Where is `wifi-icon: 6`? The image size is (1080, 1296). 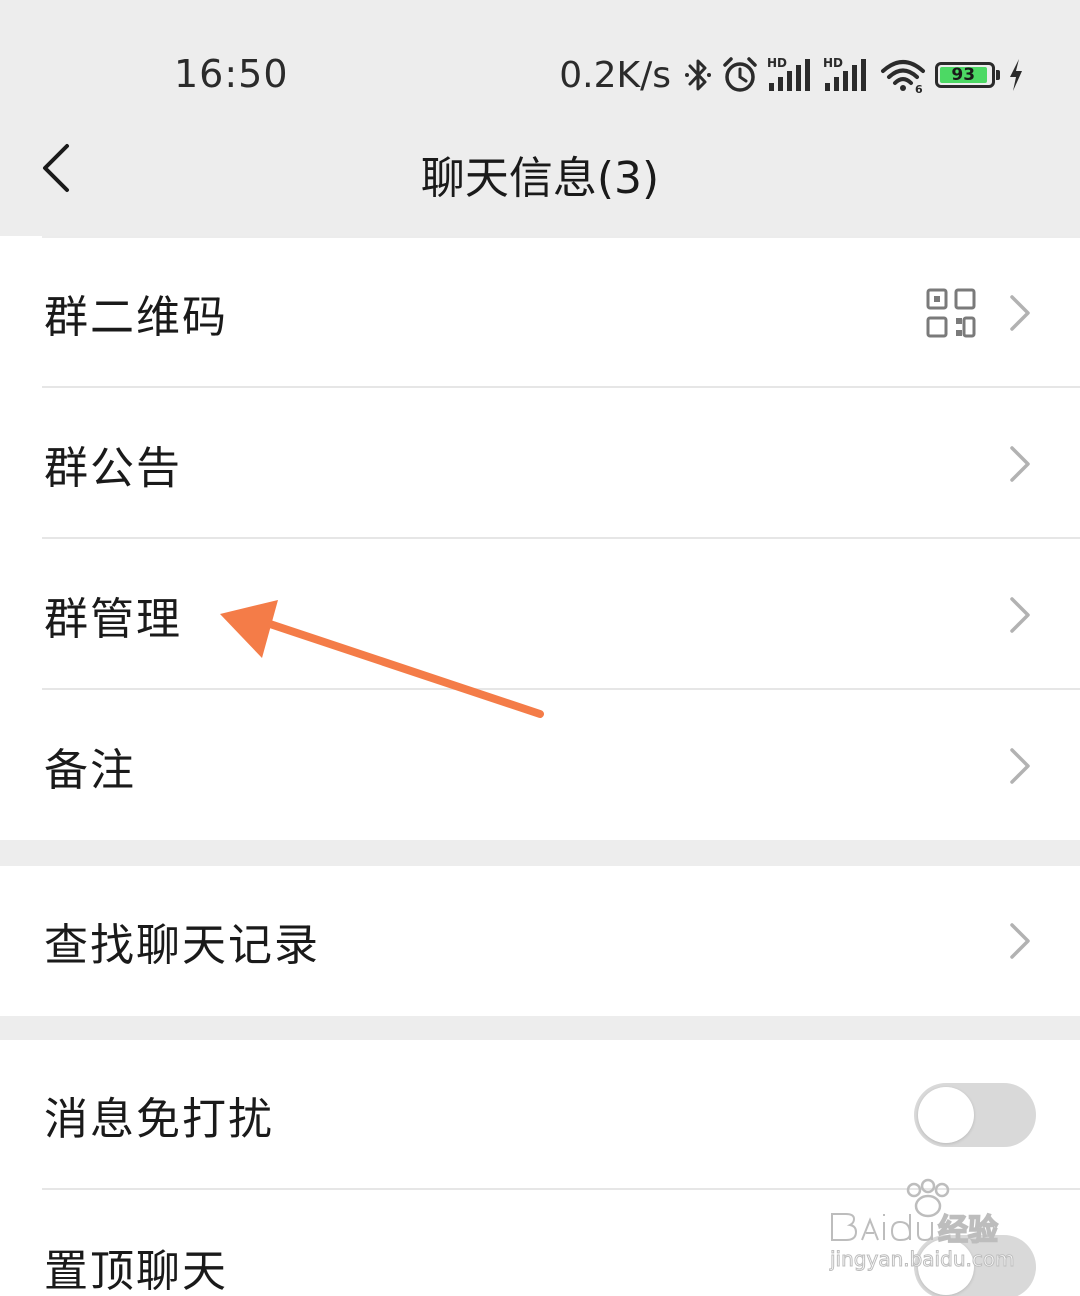 wifi-icon: 6 is located at coordinates (903, 75).